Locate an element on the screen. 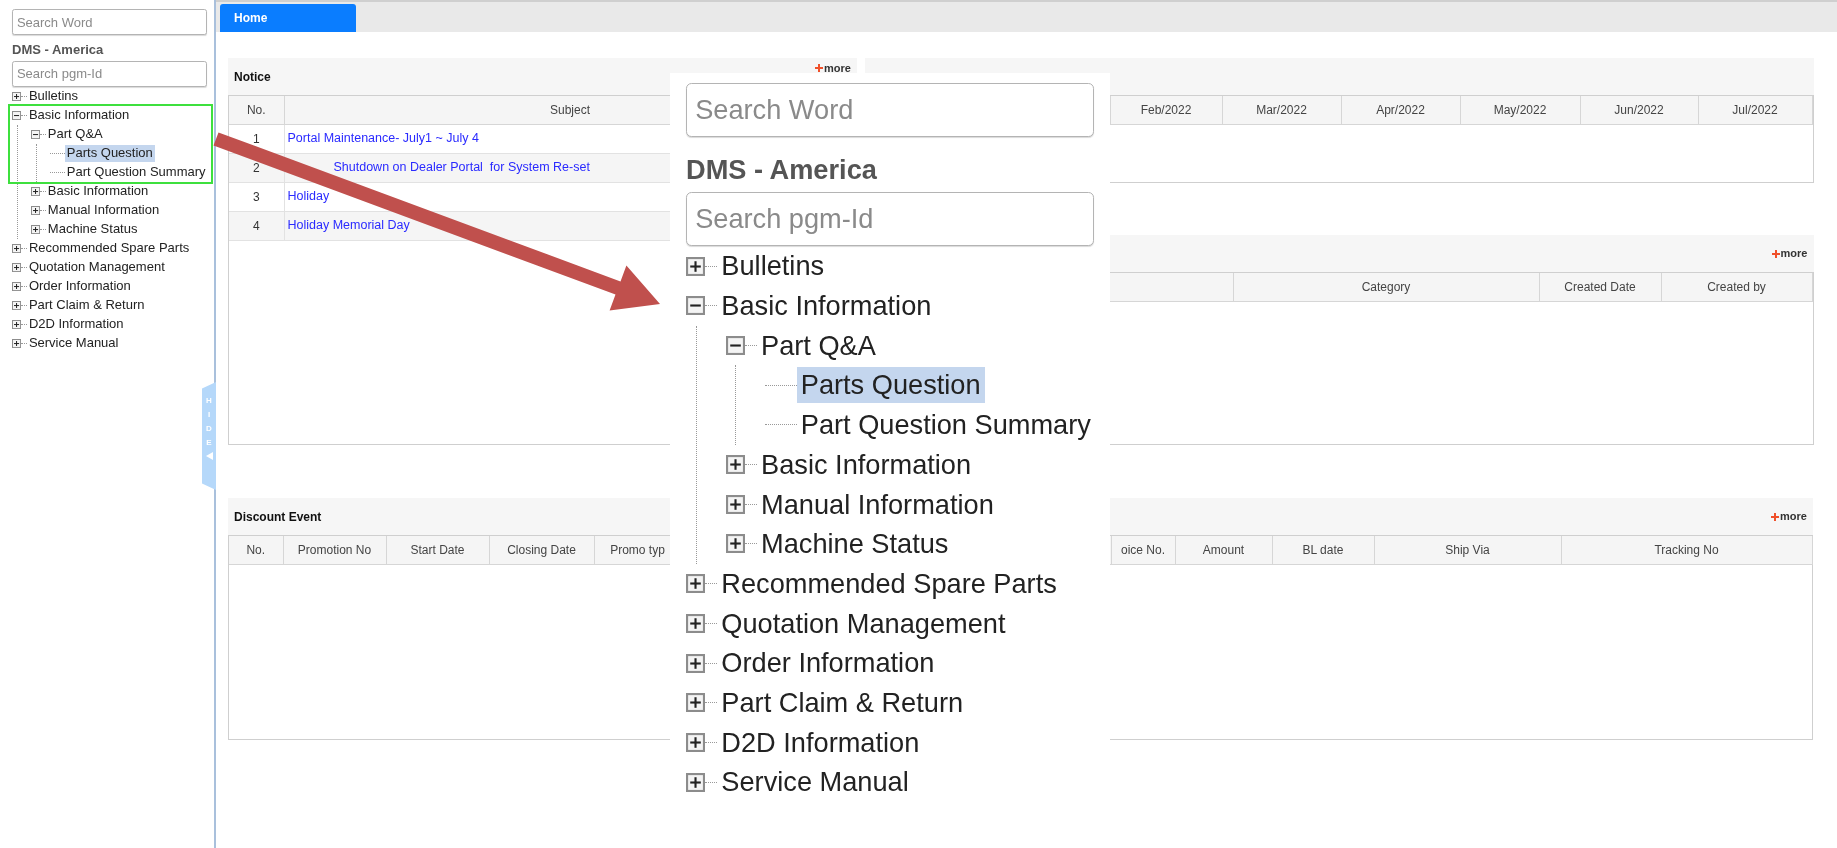 Image resolution: width=1837 pixels, height=848 pixels. left-triangle-icon is located at coordinates (209, 456).